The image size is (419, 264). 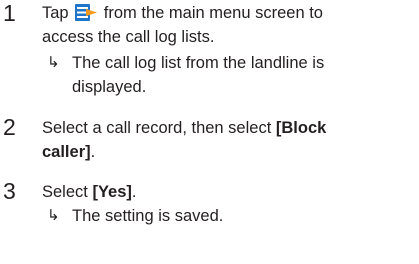 I want to click on step-3-number: 3, so click(x=9, y=191).